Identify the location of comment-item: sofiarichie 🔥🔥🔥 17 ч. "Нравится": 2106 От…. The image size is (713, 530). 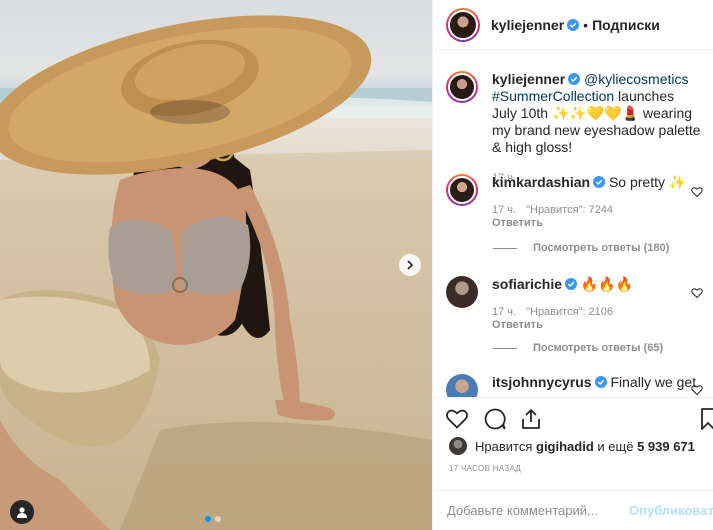
(574, 304).